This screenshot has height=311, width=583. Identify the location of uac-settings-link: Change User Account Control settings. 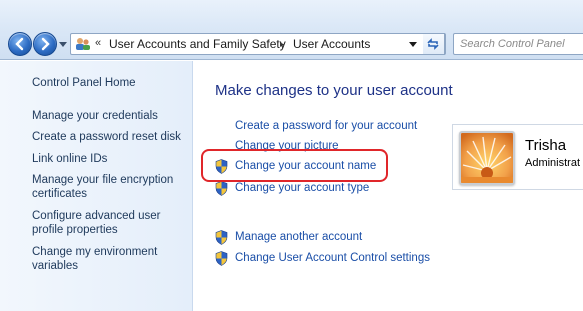
(332, 258).